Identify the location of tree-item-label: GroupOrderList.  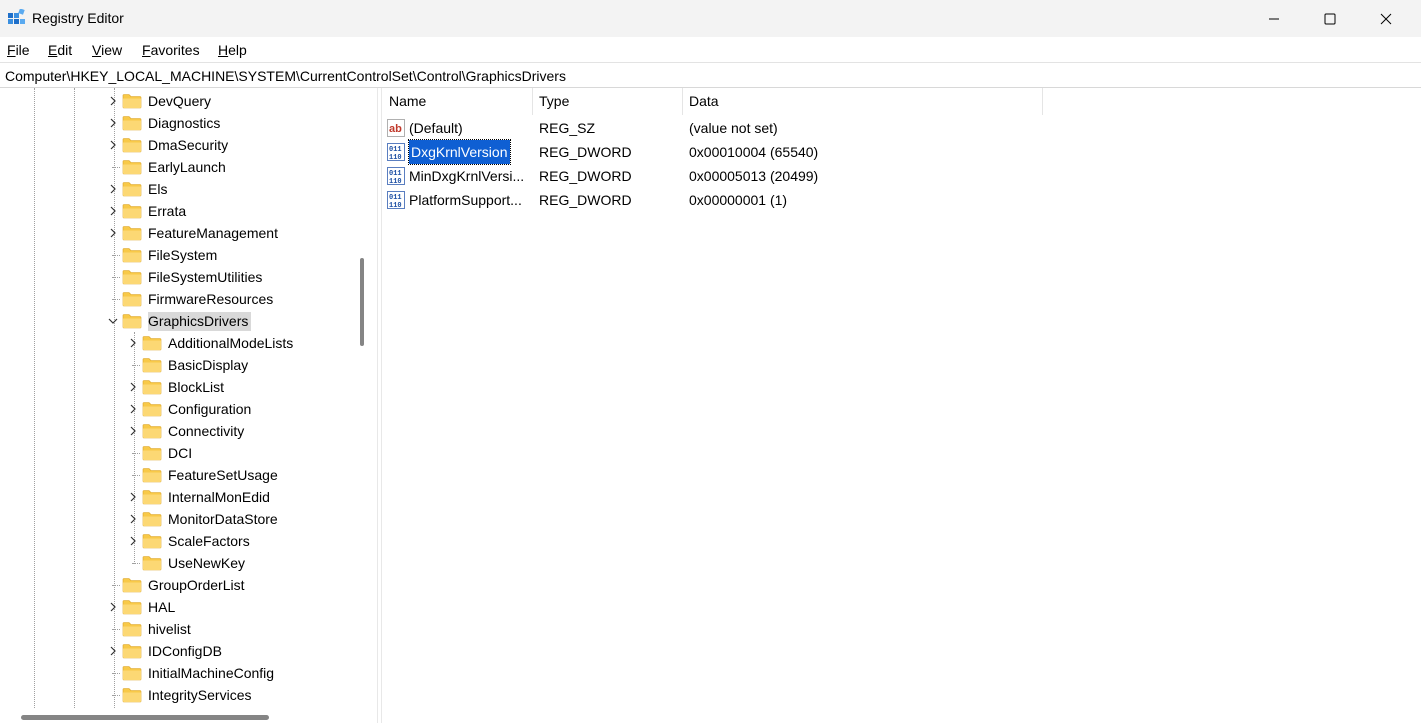
(196, 584).